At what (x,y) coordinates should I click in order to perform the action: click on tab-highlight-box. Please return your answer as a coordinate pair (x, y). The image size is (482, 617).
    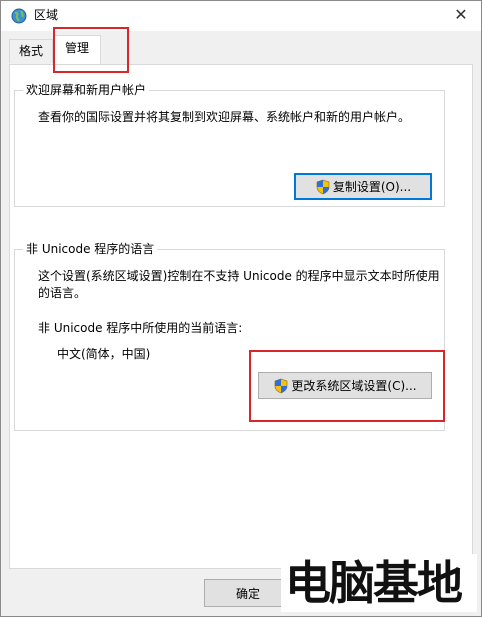
    Looking at the image, I should click on (91, 50).